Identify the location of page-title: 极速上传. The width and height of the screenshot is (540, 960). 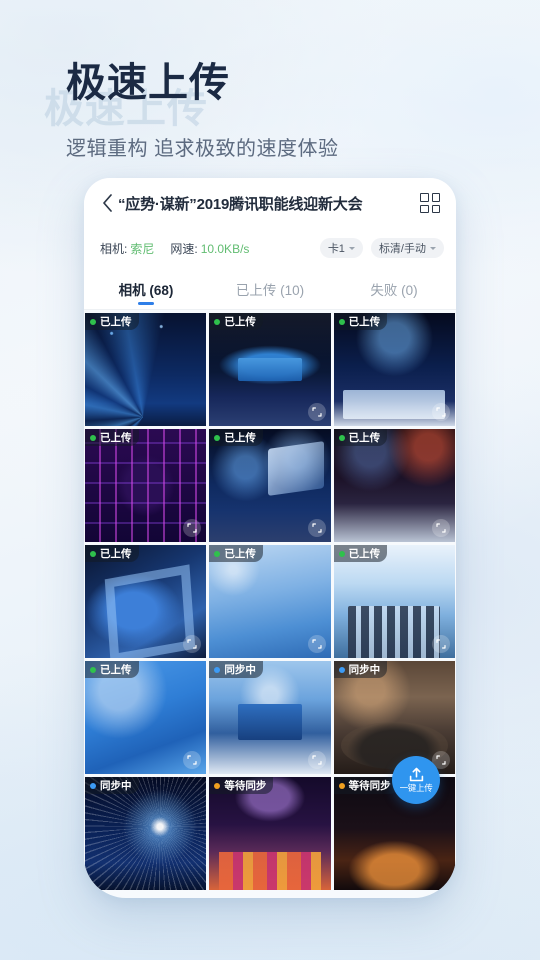
(148, 83).